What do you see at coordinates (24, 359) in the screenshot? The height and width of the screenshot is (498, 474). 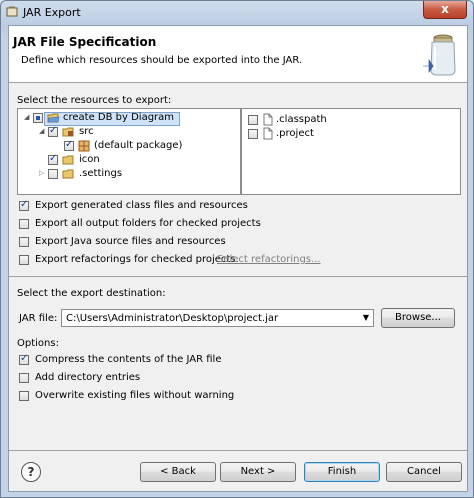 I see `compress-checkbox` at bounding box center [24, 359].